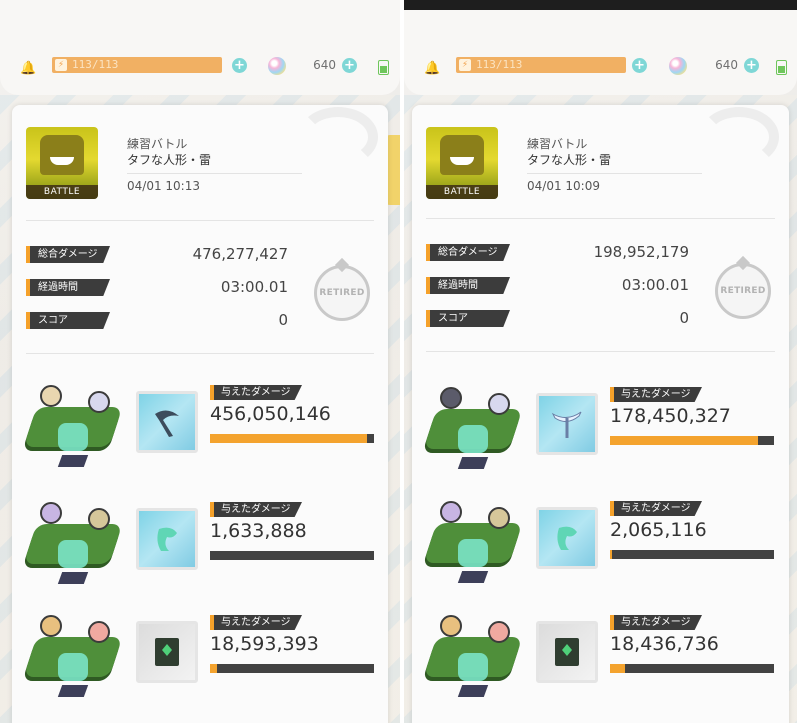 Image resolution: width=797 pixels, height=723 pixels. Describe the element at coordinates (167, 422) in the screenshot. I see `scythe-icon` at that location.